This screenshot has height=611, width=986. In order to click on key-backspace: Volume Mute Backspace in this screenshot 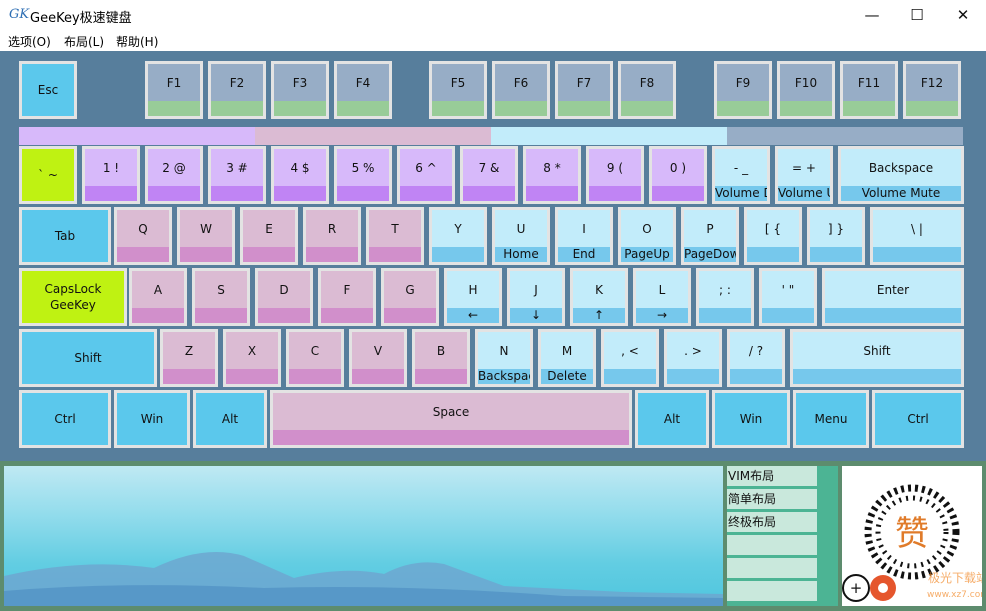, I will do `click(901, 175)`.